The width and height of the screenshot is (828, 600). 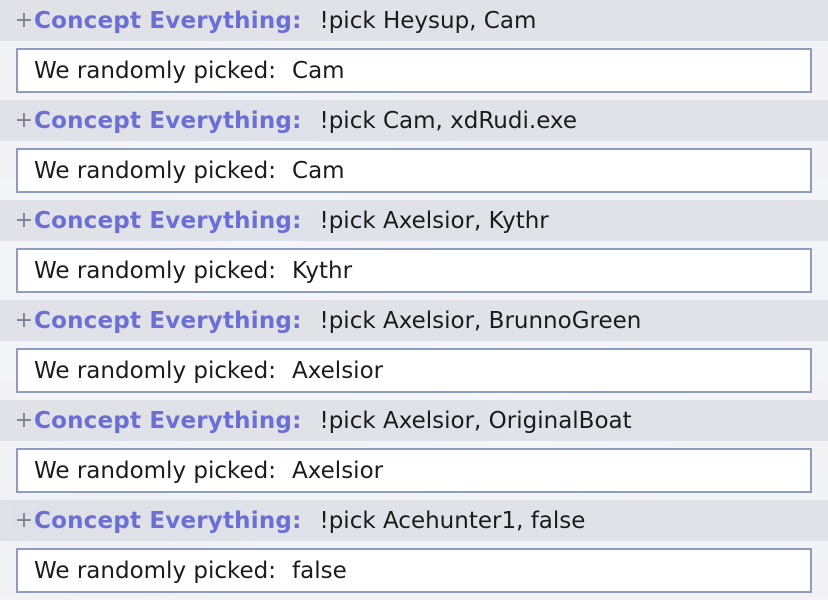 What do you see at coordinates (319, 570) in the screenshot?
I see `reply-value: false` at bounding box center [319, 570].